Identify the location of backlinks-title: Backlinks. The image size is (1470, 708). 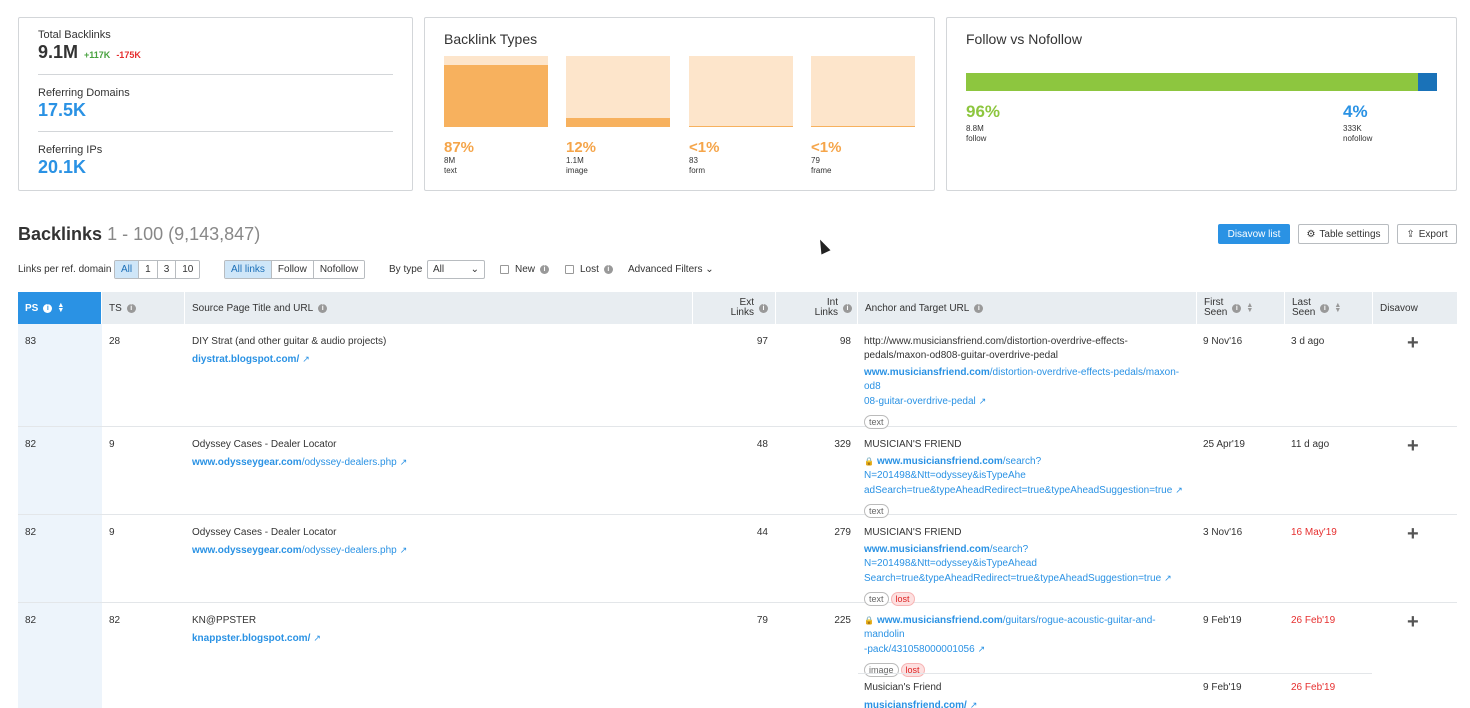
(60, 234).